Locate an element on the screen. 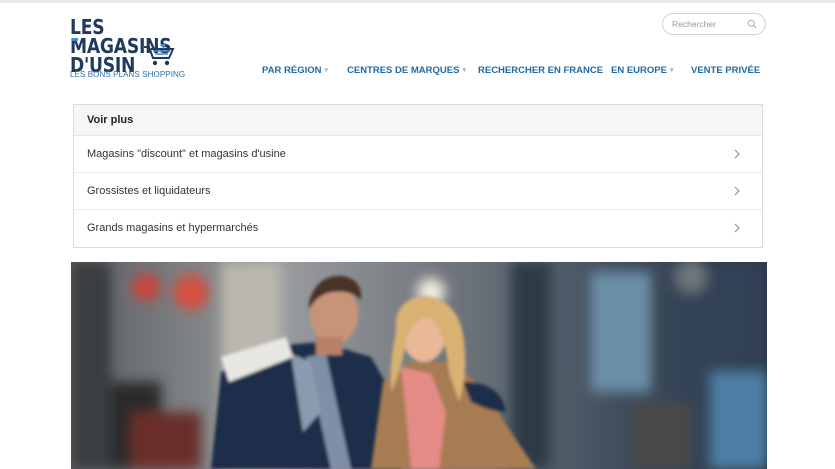  nav-rechercher-en-france: RECHERCHER EN FRANCE is located at coordinates (540, 70).